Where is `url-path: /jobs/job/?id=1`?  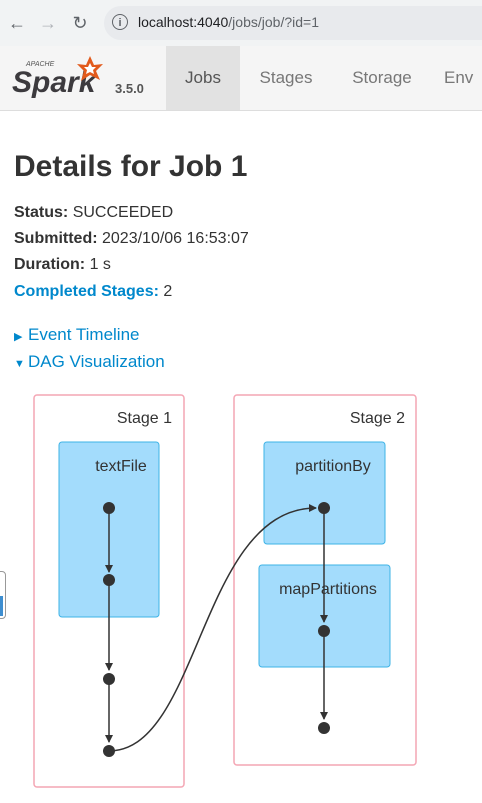 url-path: /jobs/job/?id=1 is located at coordinates (273, 22).